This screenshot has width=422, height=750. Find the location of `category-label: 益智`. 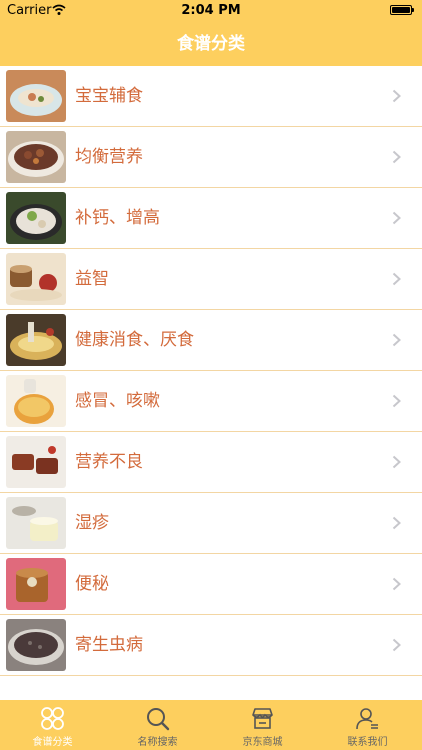

category-label: 益智 is located at coordinates (92, 279).